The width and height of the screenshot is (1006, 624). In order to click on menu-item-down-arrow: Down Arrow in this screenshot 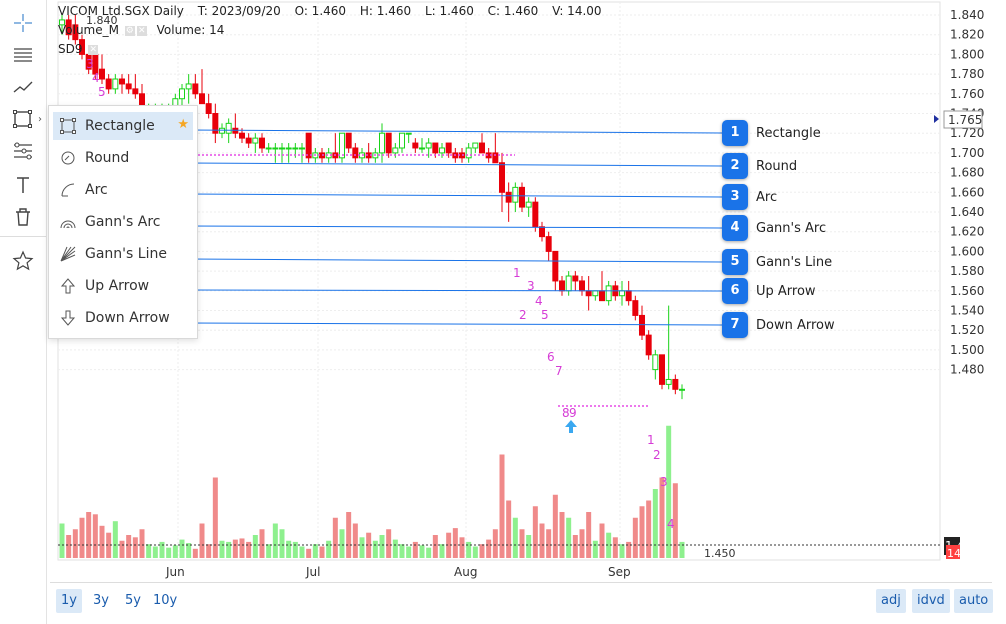, I will do `click(123, 318)`.